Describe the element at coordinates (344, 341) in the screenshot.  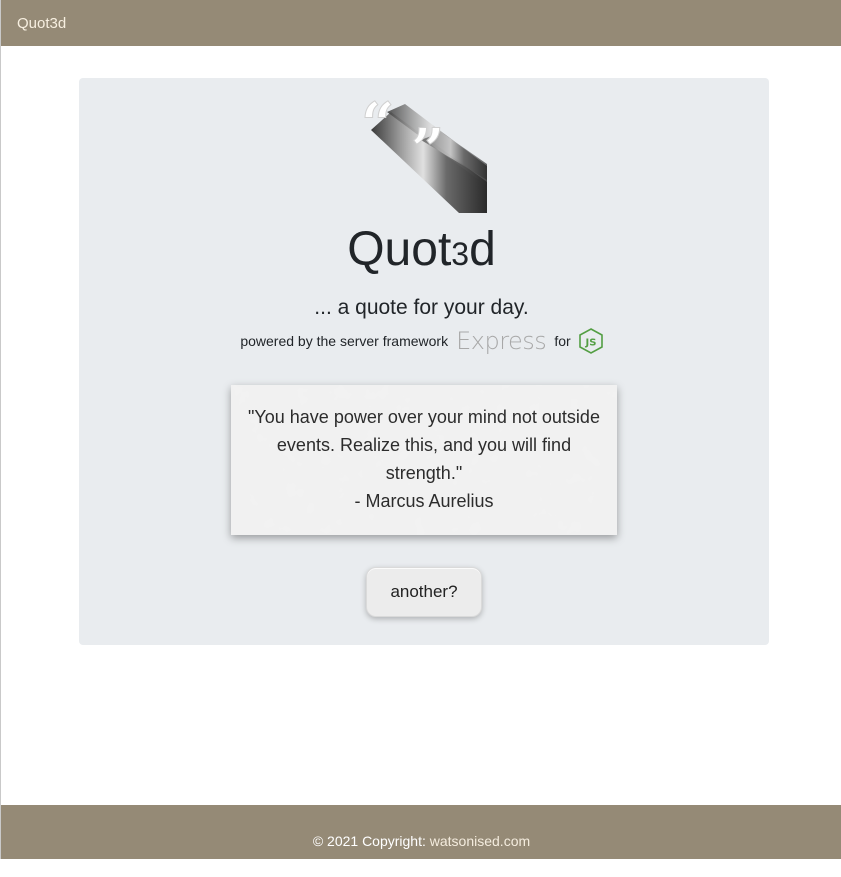
I see `powered-by-text: powered by the server framework` at that location.